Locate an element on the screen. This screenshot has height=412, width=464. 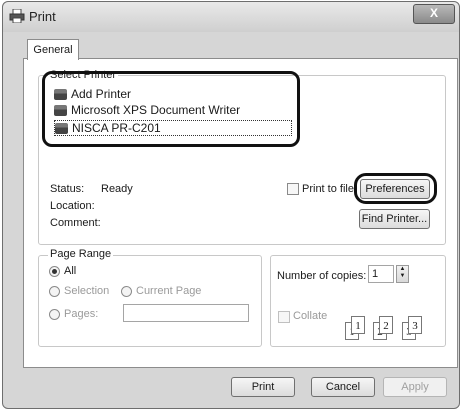
pages-label: Pages: is located at coordinates (81, 314).